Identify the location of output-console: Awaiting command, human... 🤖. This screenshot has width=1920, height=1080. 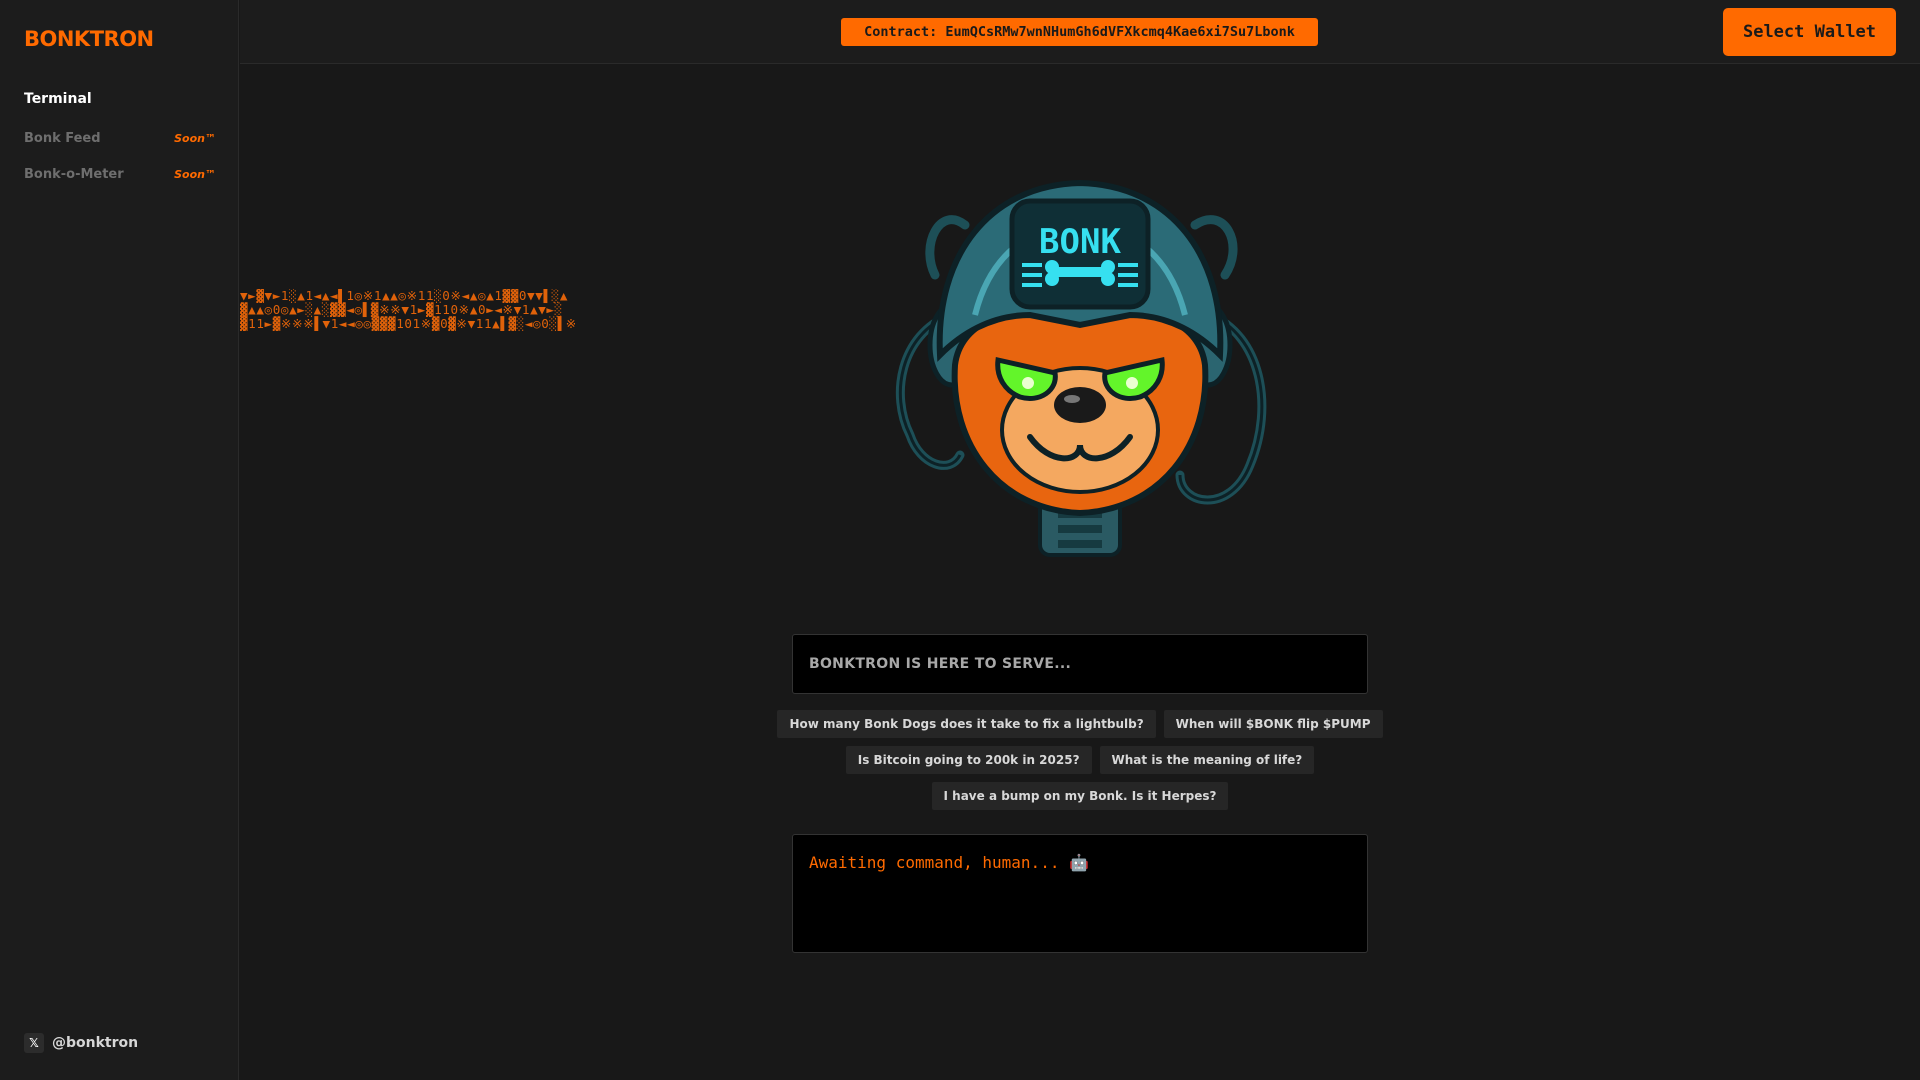
(1080, 893).